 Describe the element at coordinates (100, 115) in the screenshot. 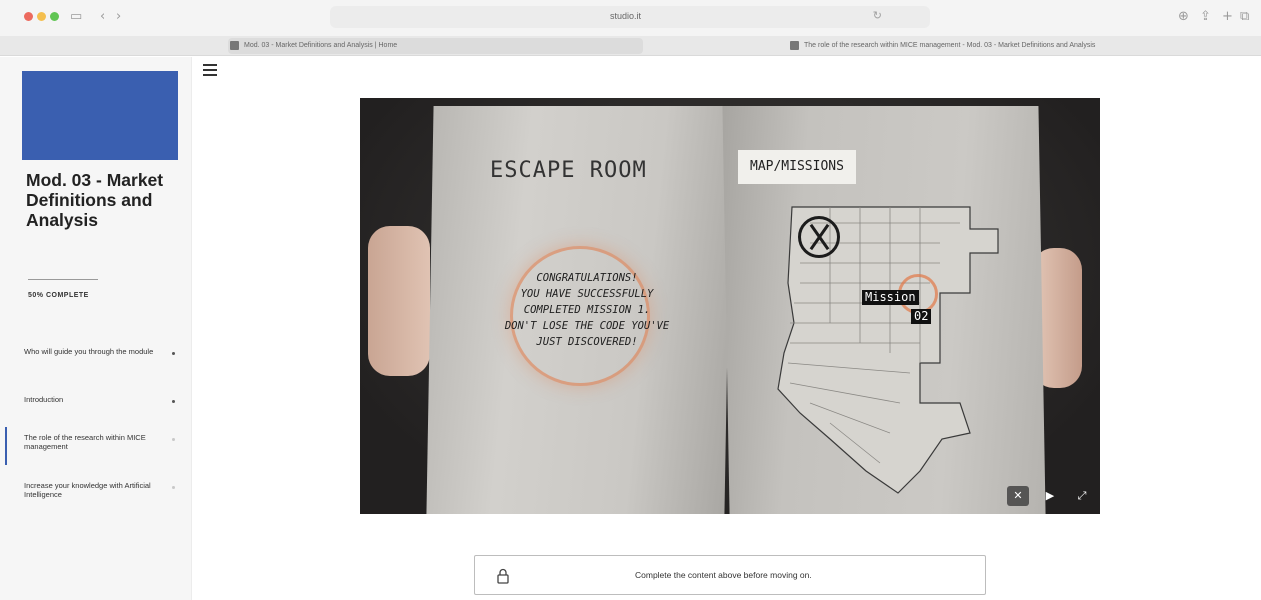

I see `course-cover-image` at that location.